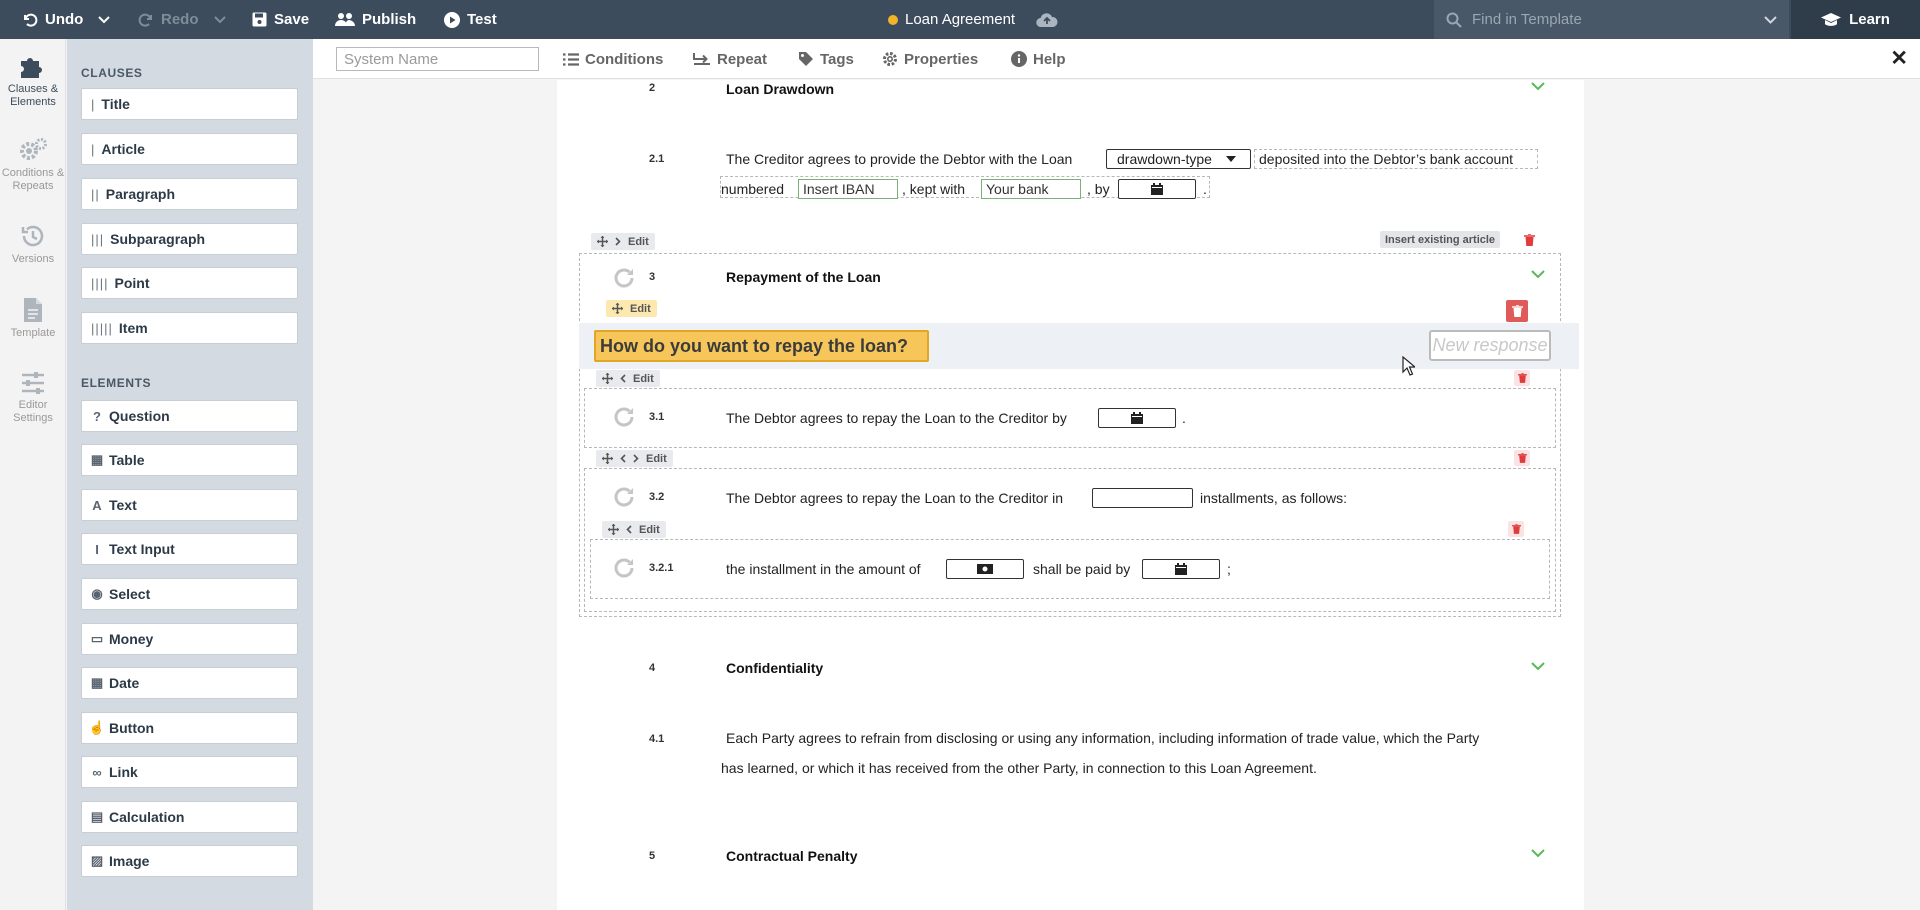  What do you see at coordinates (1038, 59) in the screenshot?
I see `help-button: Help` at bounding box center [1038, 59].